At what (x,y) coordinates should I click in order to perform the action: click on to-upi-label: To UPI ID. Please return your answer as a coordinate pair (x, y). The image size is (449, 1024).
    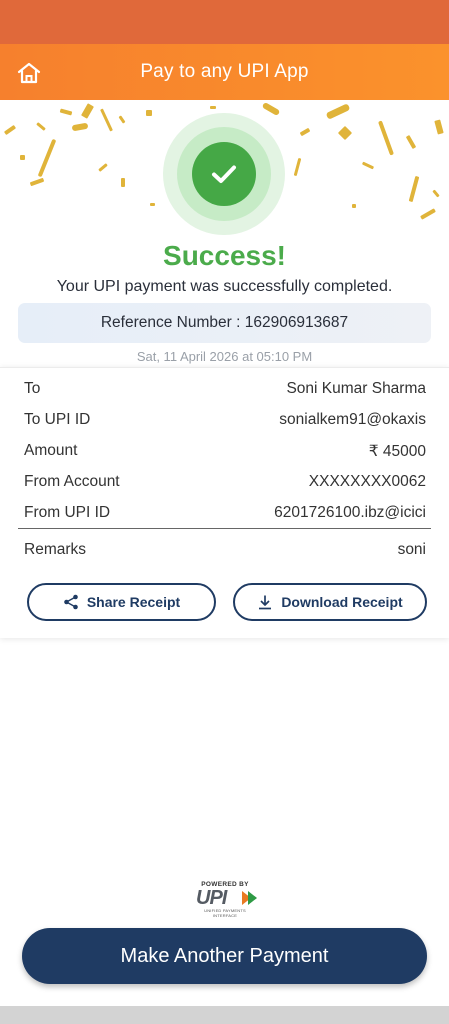
    Looking at the image, I should click on (57, 419).